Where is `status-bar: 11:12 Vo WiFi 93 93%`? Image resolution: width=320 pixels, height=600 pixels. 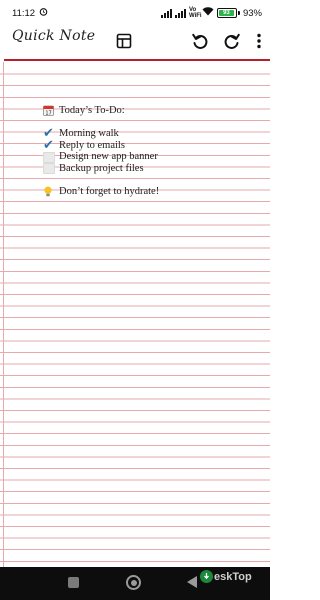 status-bar: 11:12 Vo WiFi 93 93% is located at coordinates (135, 13).